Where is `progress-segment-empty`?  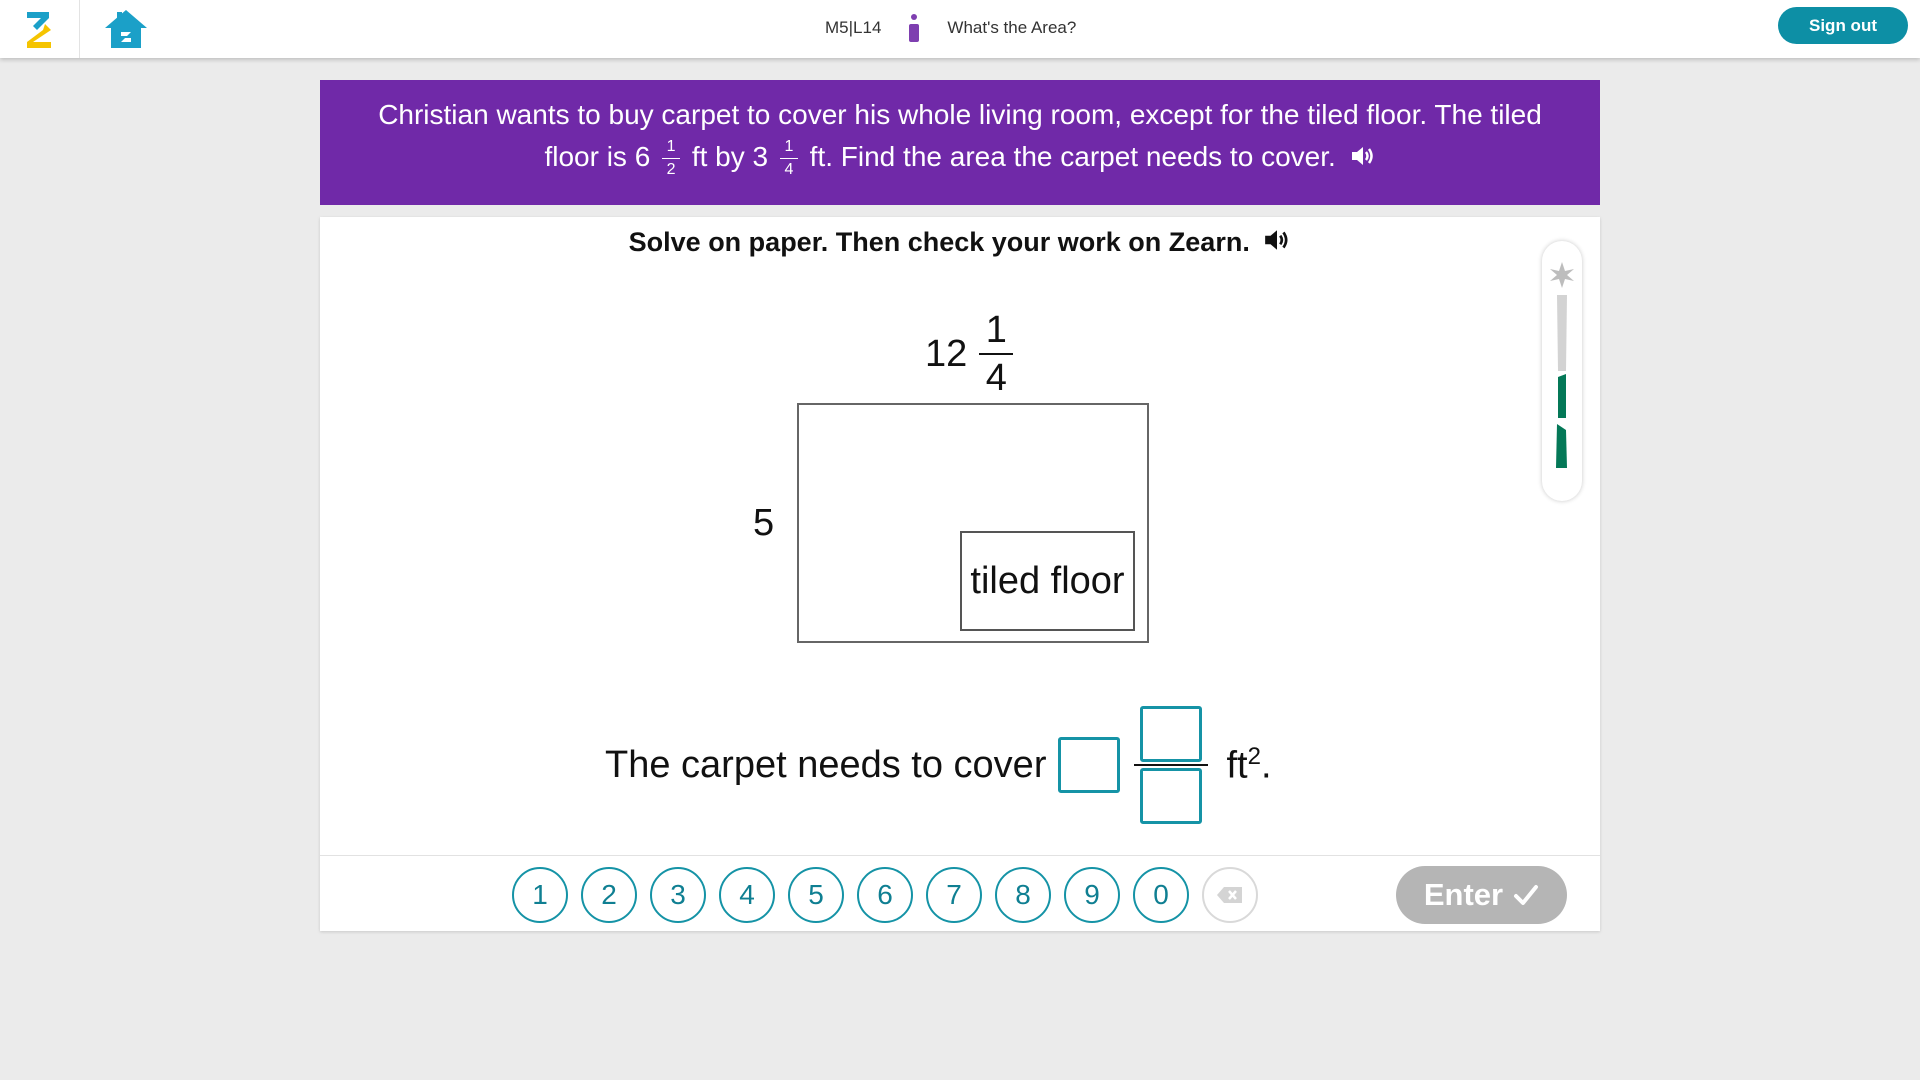 progress-segment-empty is located at coordinates (1562, 333).